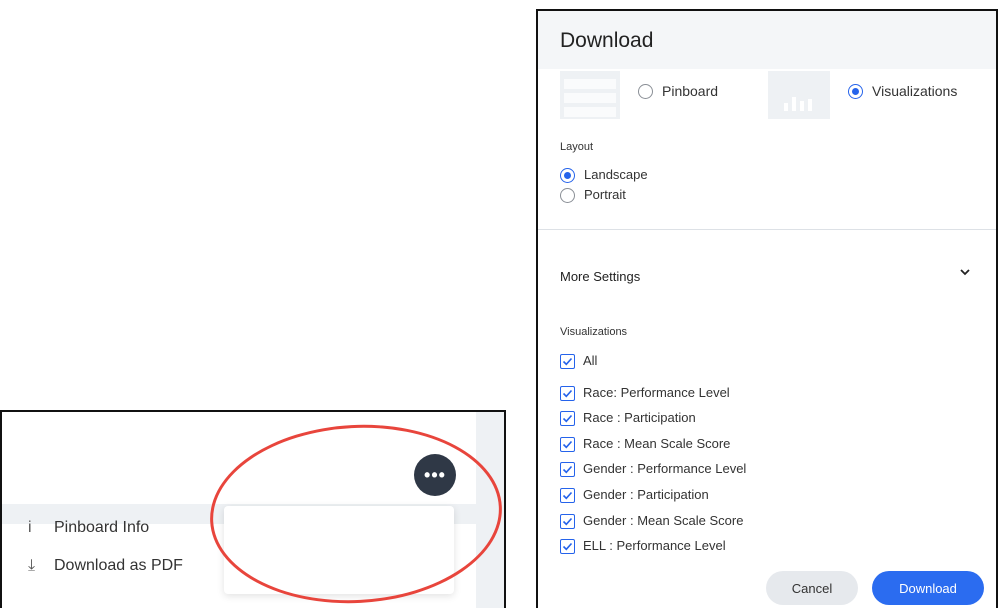 This screenshot has height=611, width=998. I want to click on landscape-label: Landscape, so click(616, 174).